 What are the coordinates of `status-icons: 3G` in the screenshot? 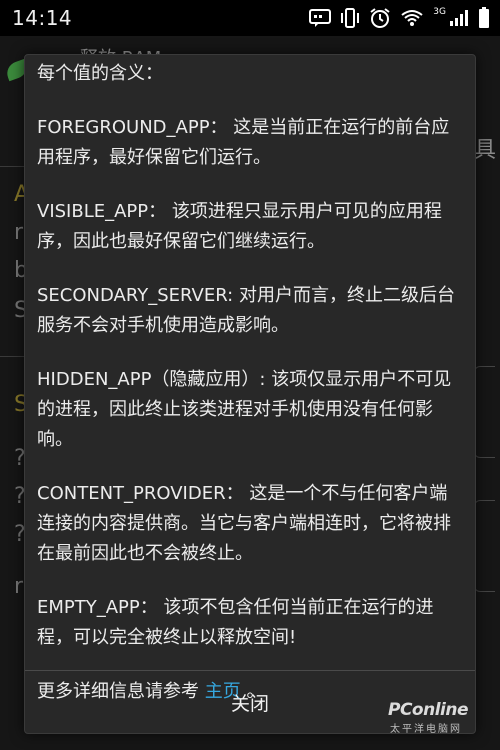 It's located at (399, 18).